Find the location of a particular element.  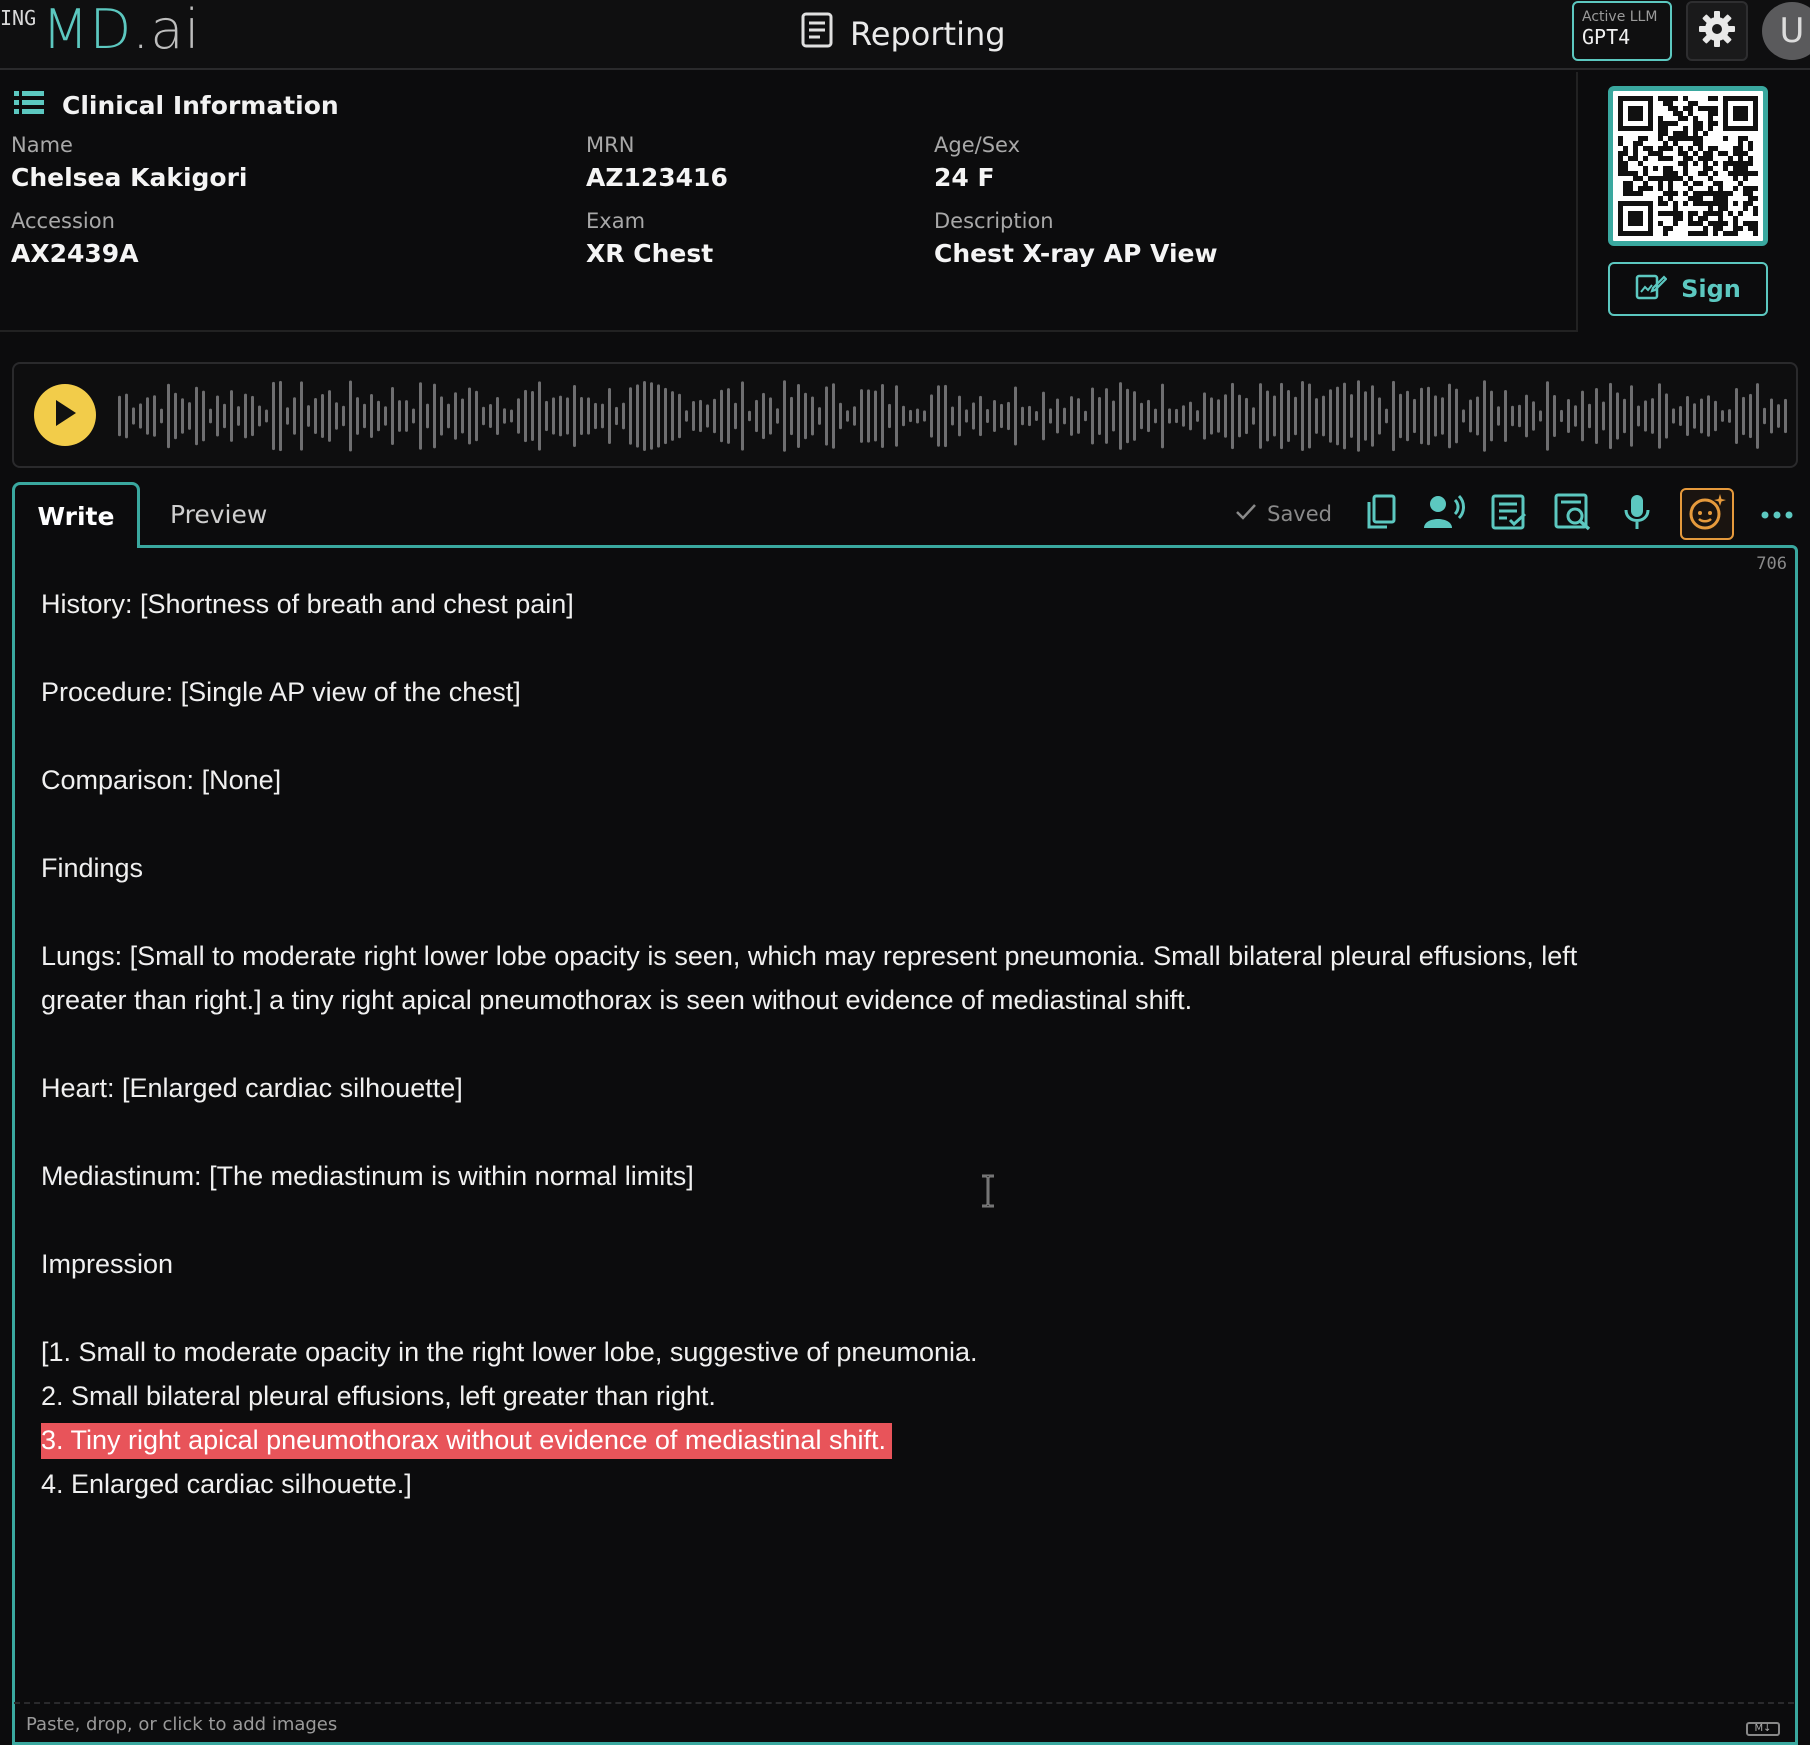

saved-status: Saved is located at coordinates (1283, 514).